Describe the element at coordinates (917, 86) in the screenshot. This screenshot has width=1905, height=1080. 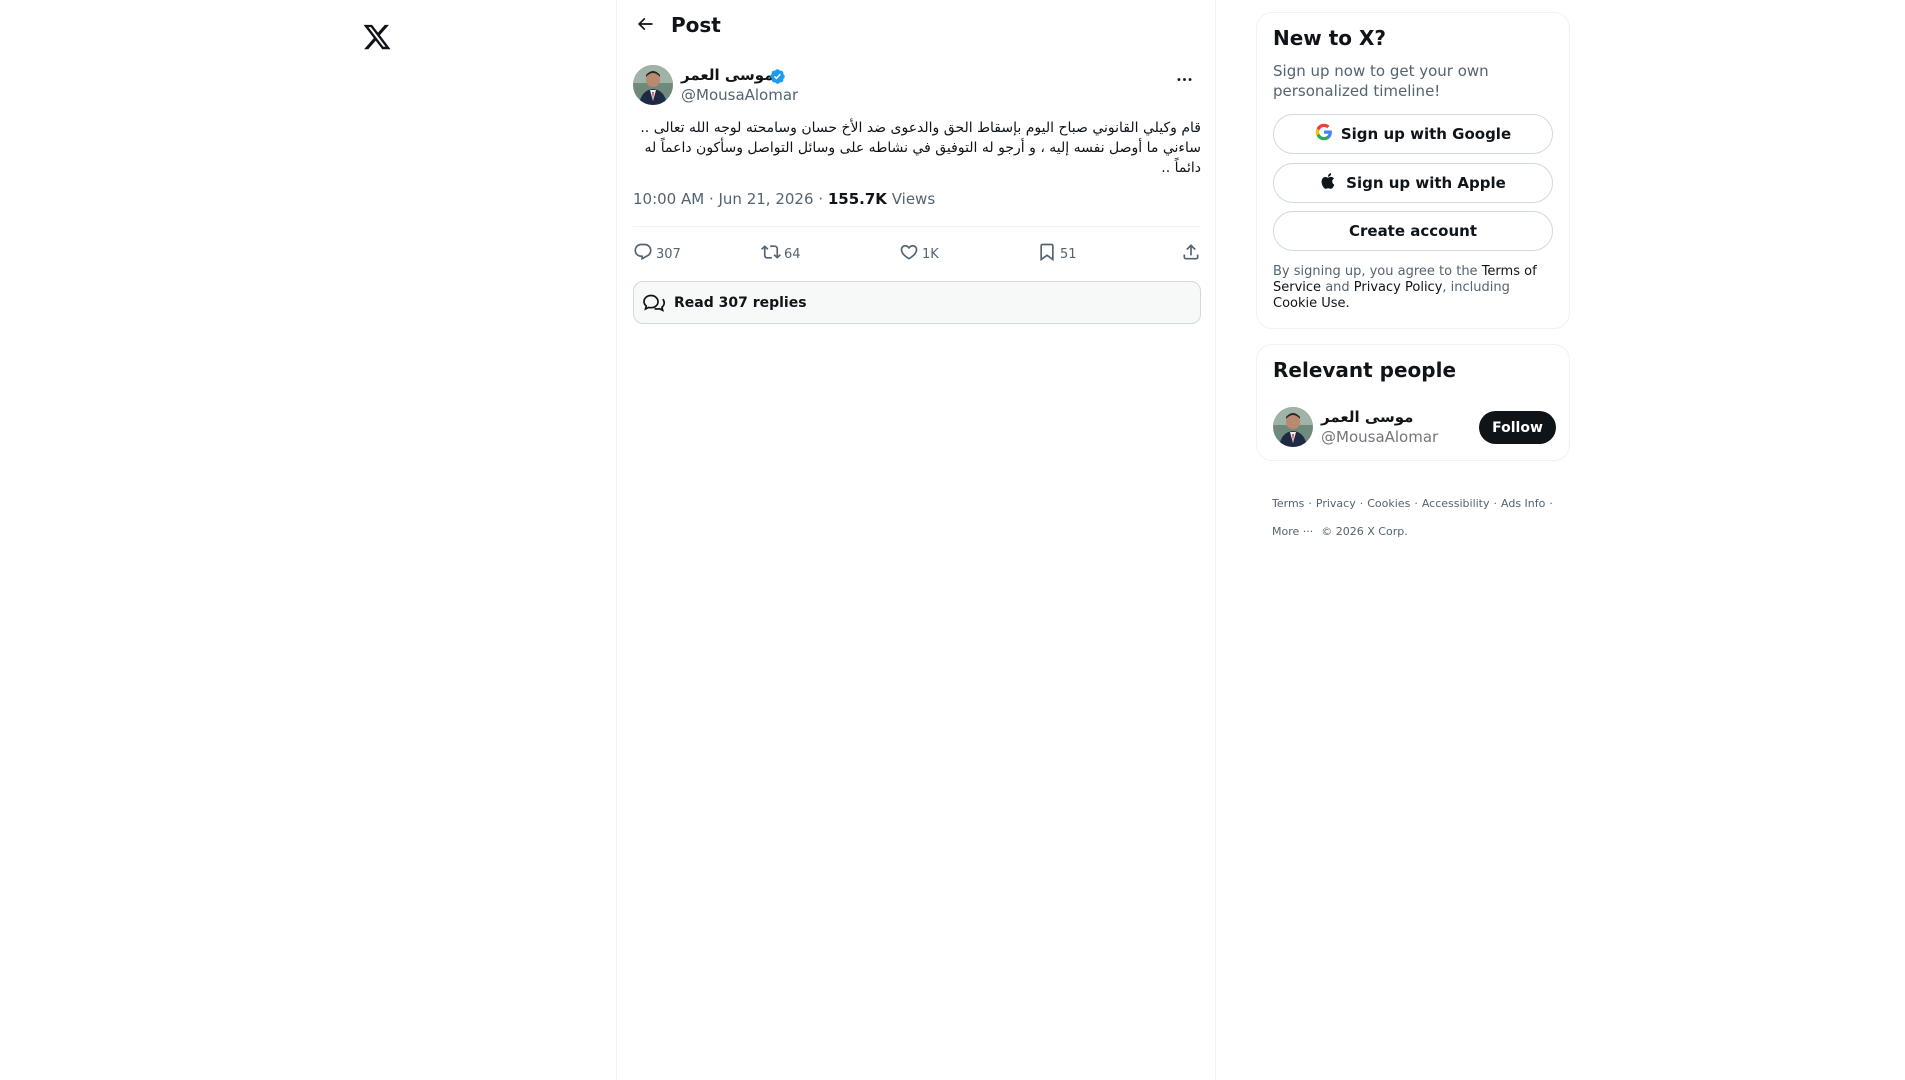
I see `author-row: موسى العمر @MousaAlomar` at that location.